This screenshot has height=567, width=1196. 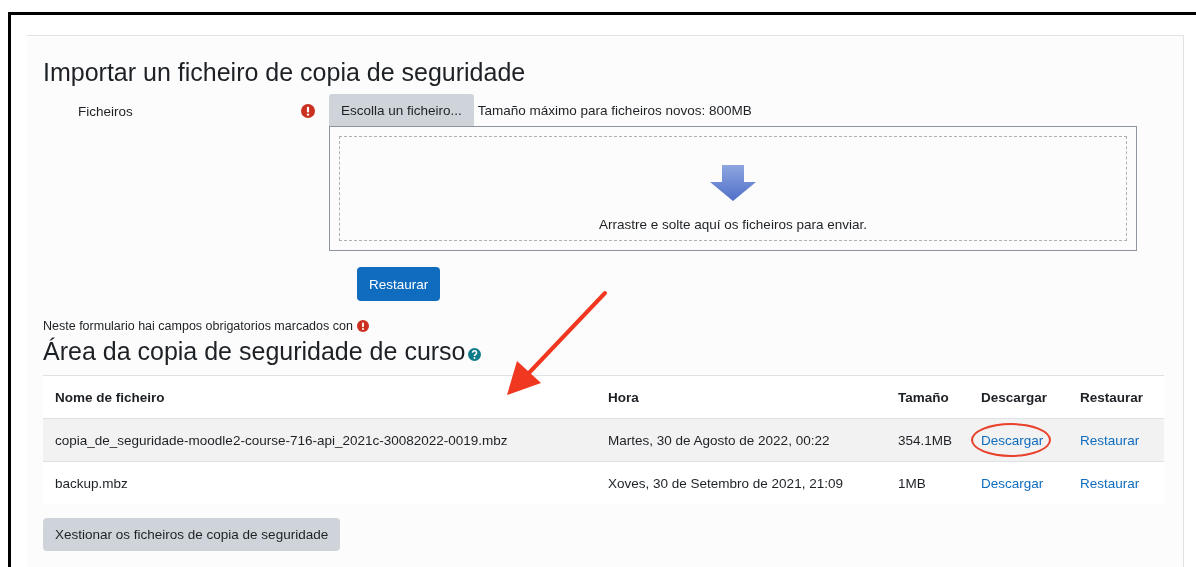 I want to click on column-header: Hora, so click(x=623, y=397).